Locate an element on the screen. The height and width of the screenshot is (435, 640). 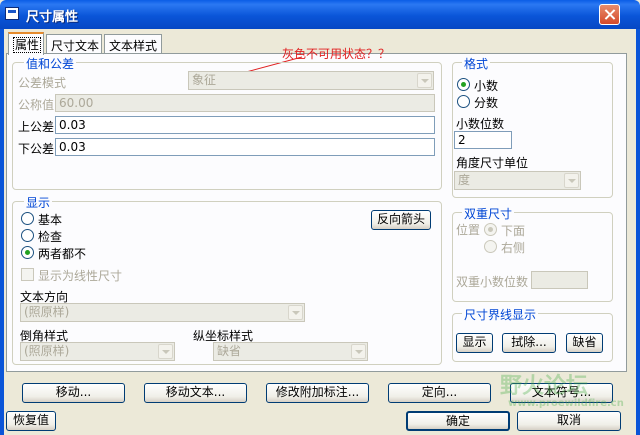
below-label: 下面 is located at coordinates (513, 231).